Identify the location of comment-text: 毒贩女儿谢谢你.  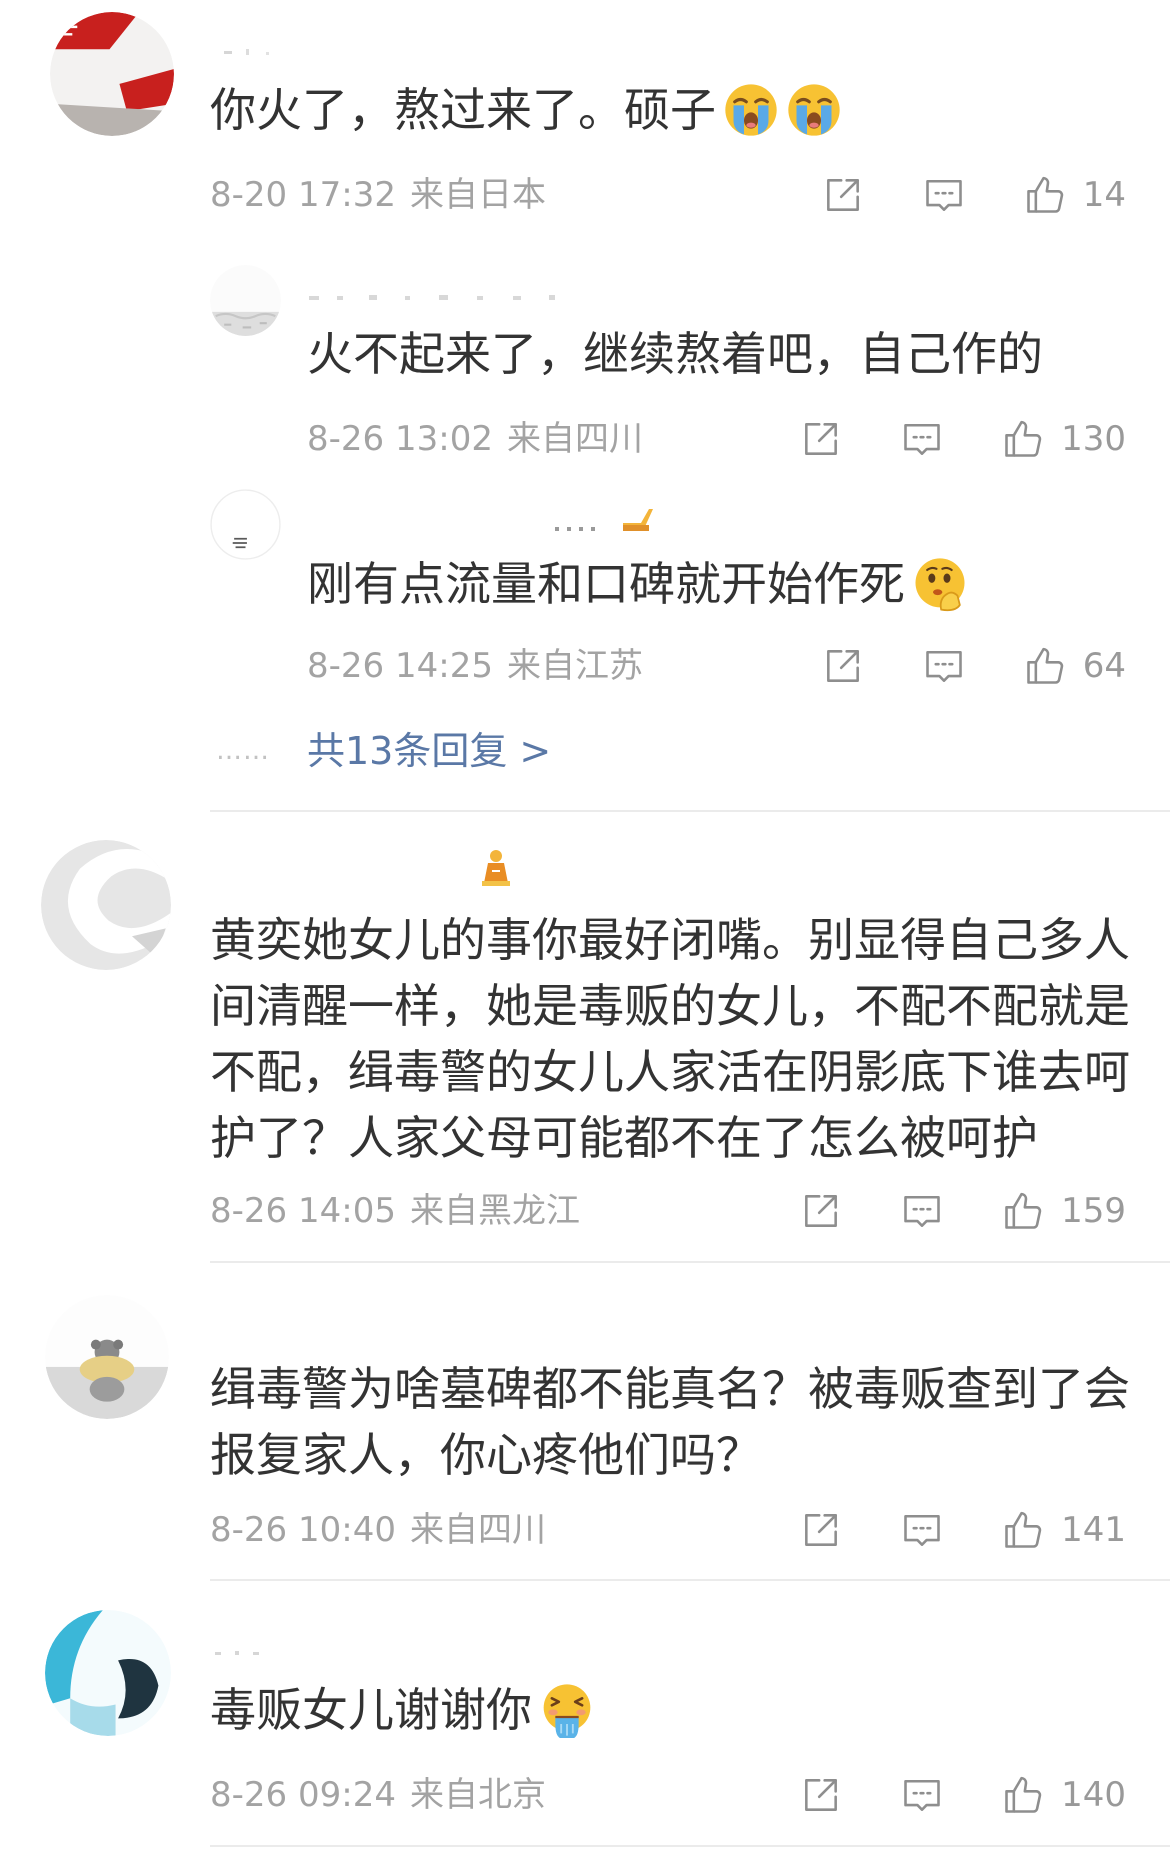
(371, 1710).